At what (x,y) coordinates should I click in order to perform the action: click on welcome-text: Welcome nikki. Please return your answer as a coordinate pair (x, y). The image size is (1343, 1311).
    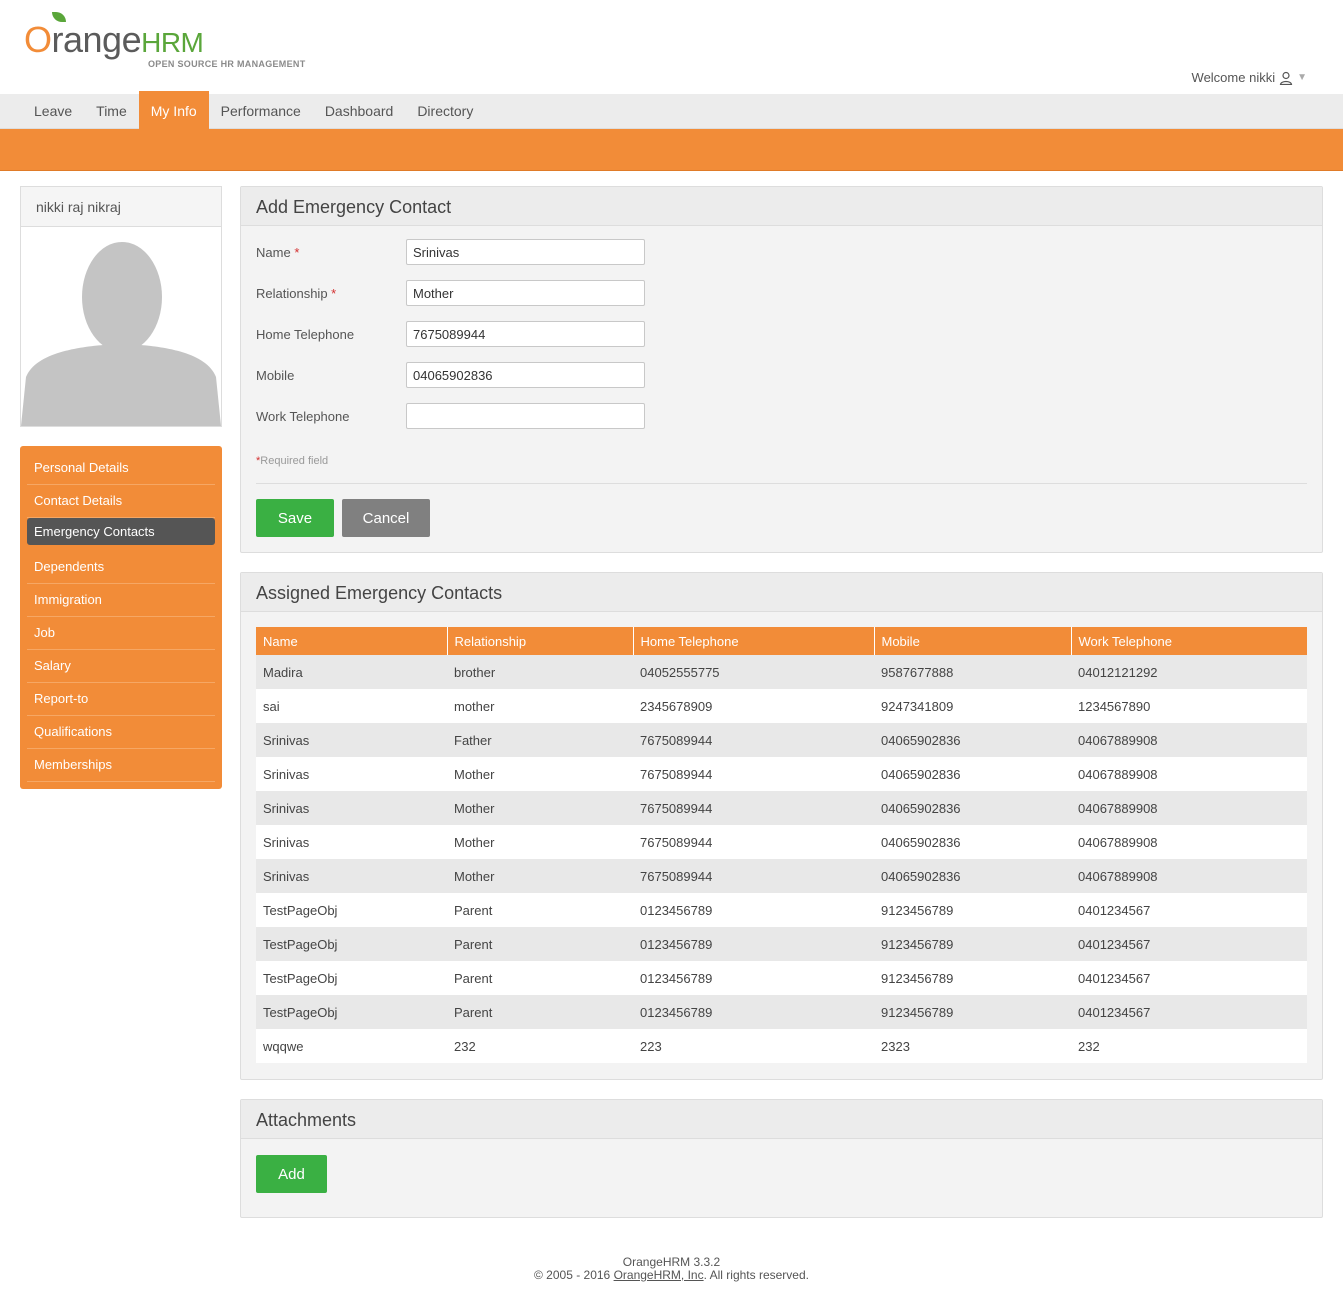
    Looking at the image, I should click on (1233, 77).